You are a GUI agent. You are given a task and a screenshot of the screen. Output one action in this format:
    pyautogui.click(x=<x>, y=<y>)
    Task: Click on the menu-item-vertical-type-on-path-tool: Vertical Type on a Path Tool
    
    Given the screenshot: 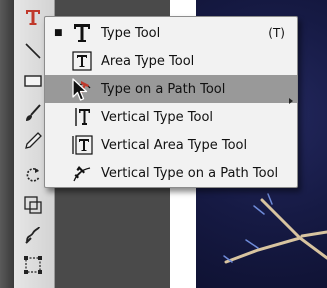 What is the action you would take?
    pyautogui.click(x=171, y=173)
    